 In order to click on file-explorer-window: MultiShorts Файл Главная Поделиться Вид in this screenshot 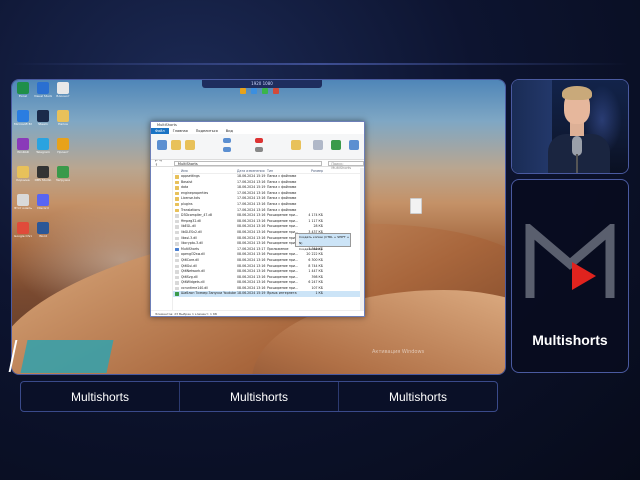, I will do `click(257, 219)`.